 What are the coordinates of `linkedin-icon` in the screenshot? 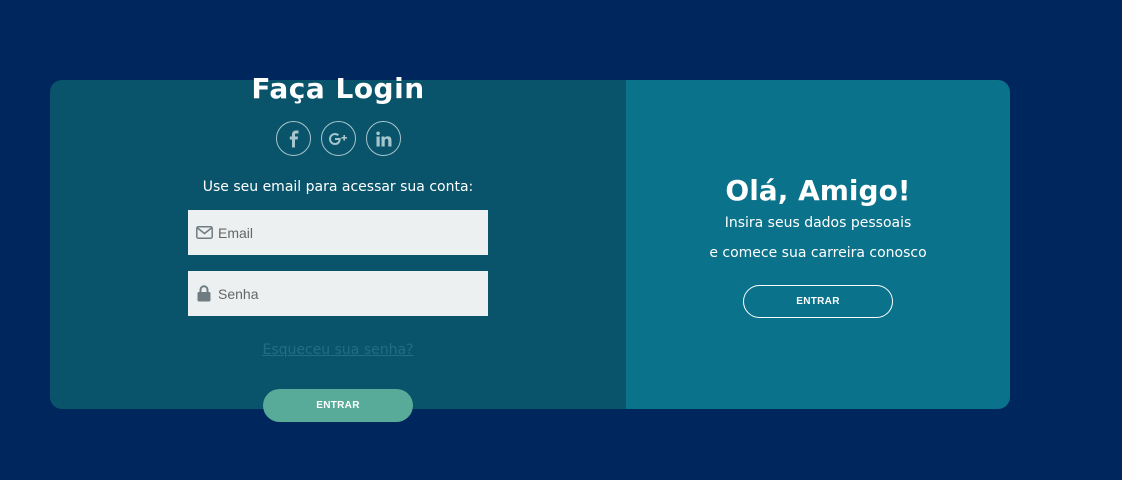 It's located at (383, 138).